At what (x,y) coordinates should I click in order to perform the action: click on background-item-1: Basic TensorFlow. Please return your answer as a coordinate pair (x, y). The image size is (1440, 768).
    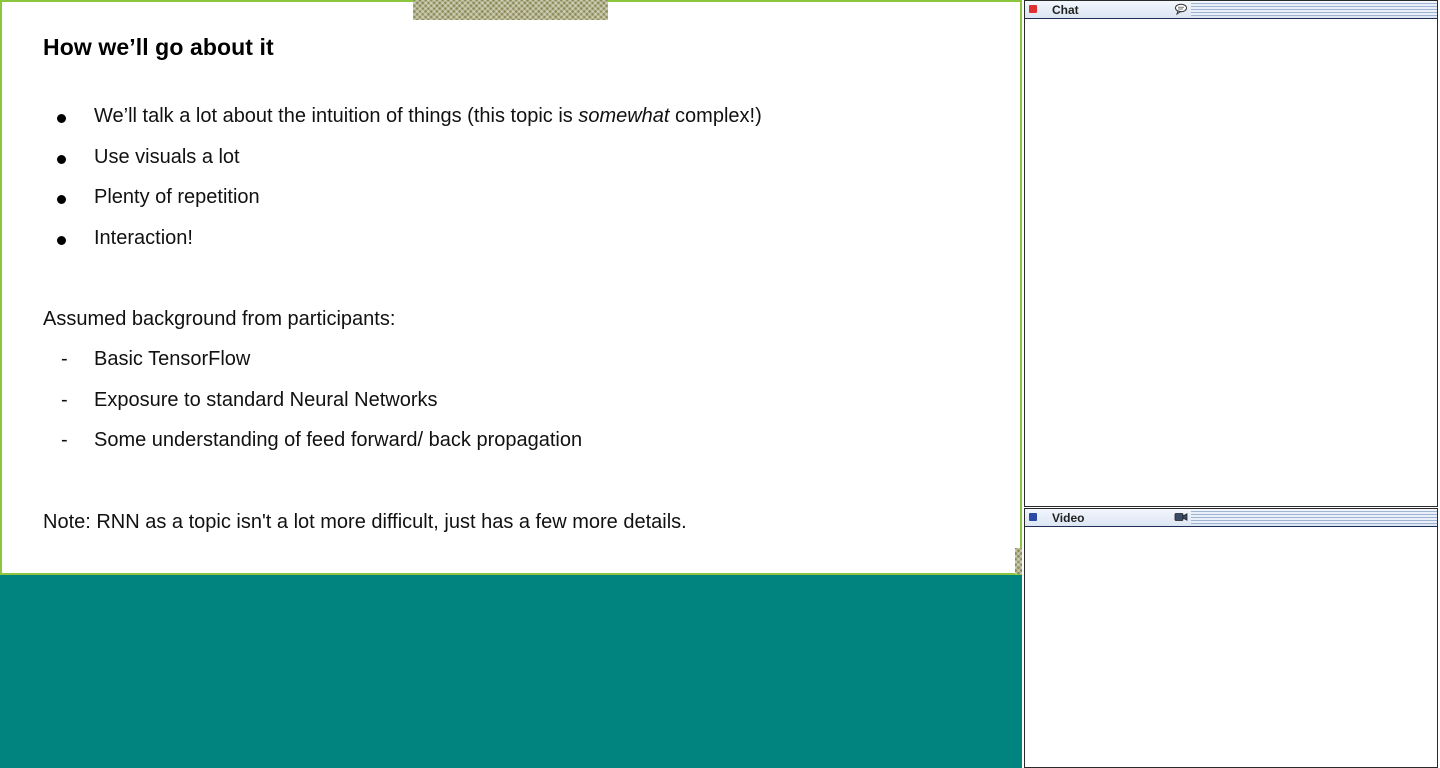
    Looking at the image, I should click on (172, 359).